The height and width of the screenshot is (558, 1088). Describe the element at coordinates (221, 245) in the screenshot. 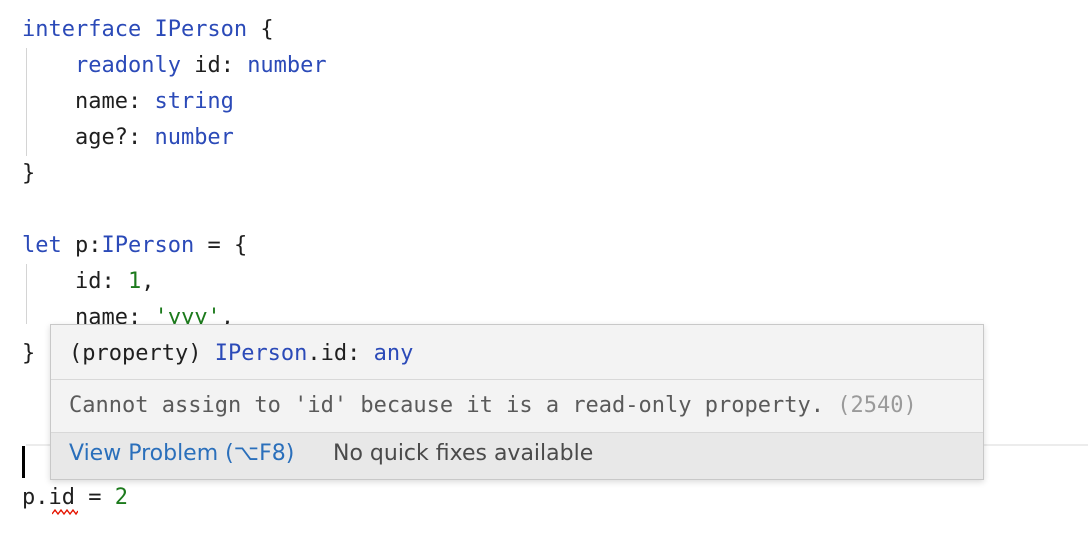

I see `code-token: = {` at that location.